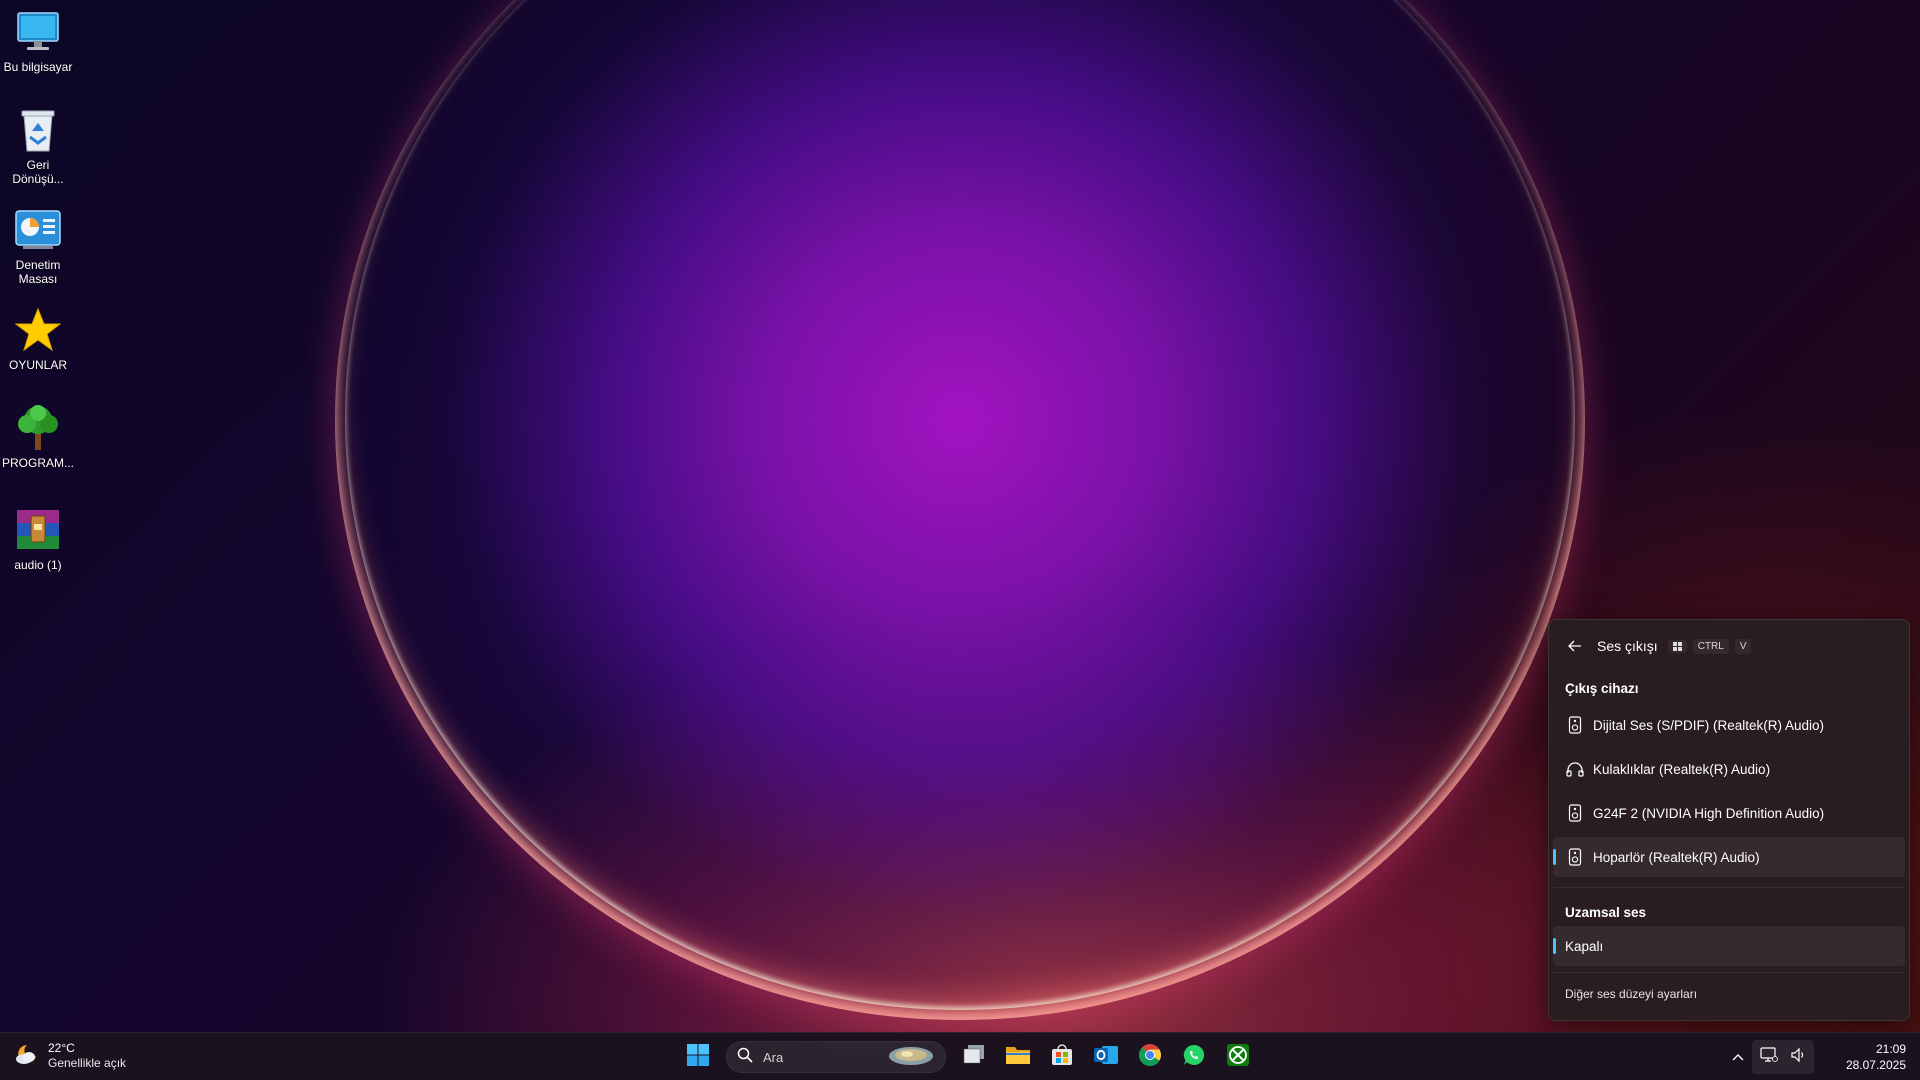 The height and width of the screenshot is (1080, 1920). I want to click on shortcut-key-v: V, so click(1743, 646).